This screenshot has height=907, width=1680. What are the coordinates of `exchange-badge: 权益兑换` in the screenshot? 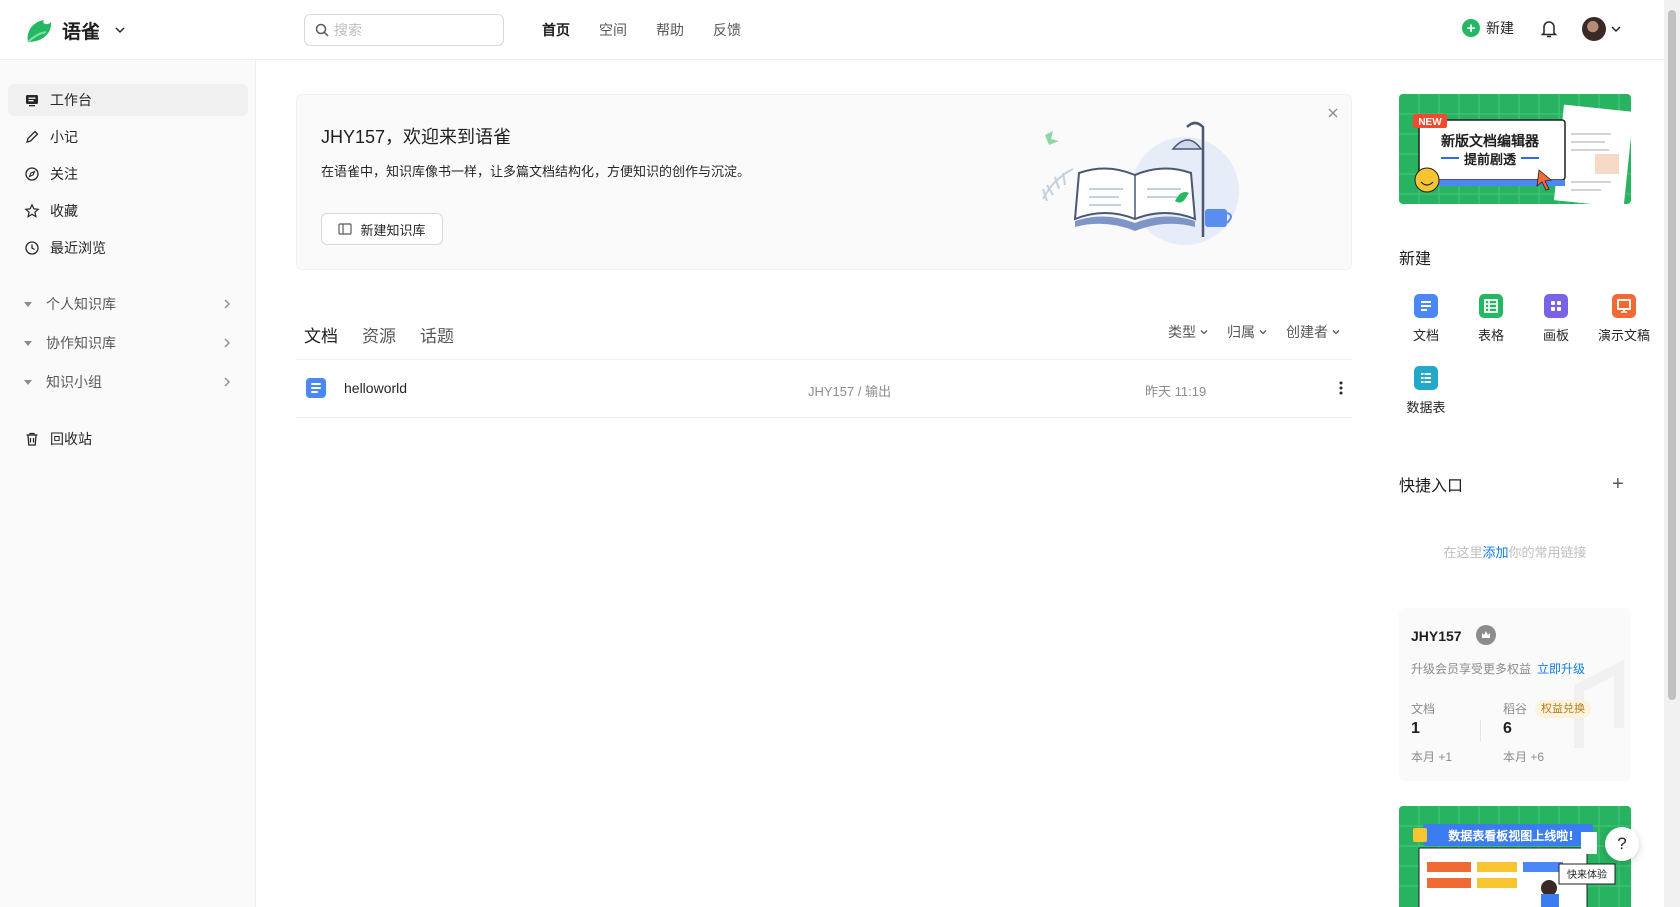 It's located at (1563, 709).